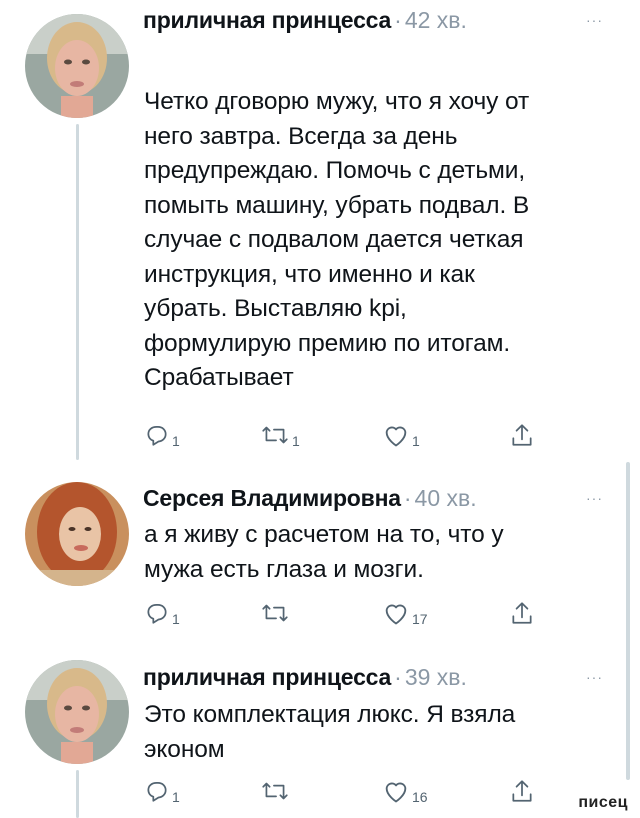  Describe the element at coordinates (77, 292) in the screenshot. I see `thread-line` at that location.